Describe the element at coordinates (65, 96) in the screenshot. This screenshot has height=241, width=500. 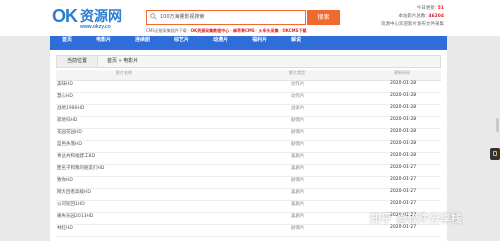
I see `movie-title-link: 慧心HD` at that location.